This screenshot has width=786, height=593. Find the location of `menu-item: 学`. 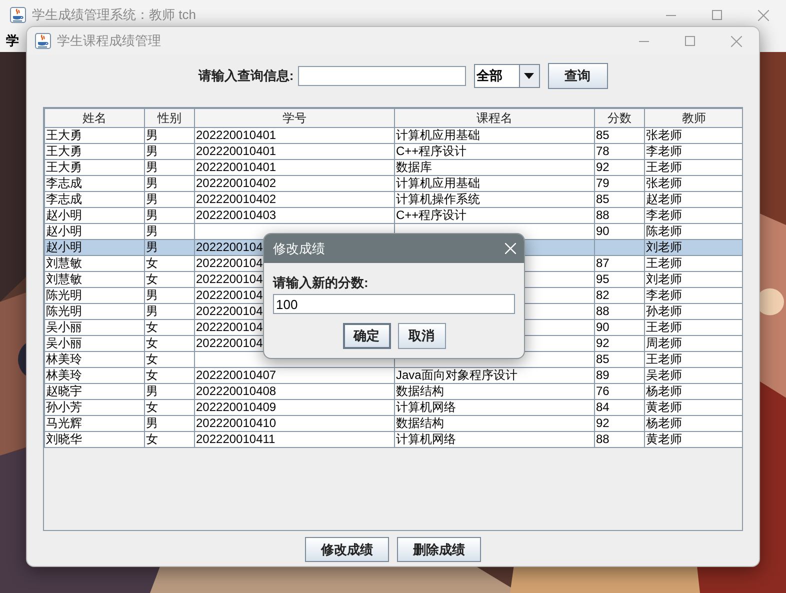

menu-item: 学 is located at coordinates (12, 41).